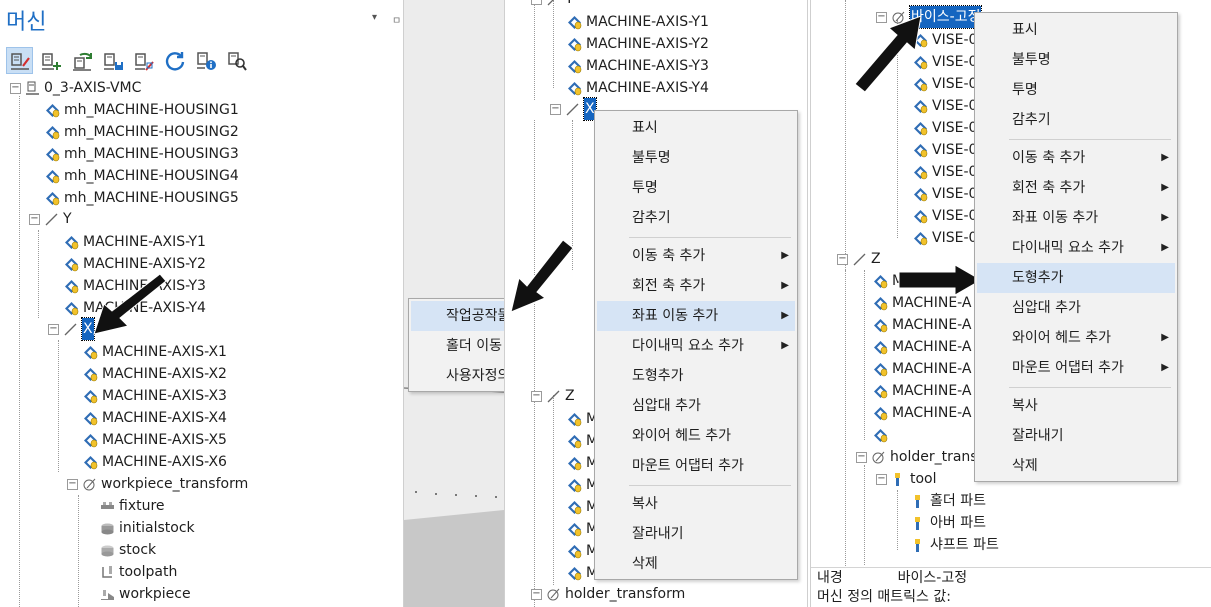 The width and height of the screenshot is (1211, 607). What do you see at coordinates (696, 436) in the screenshot?
I see `context-menu-item: 와이어 헤드 추가` at bounding box center [696, 436].